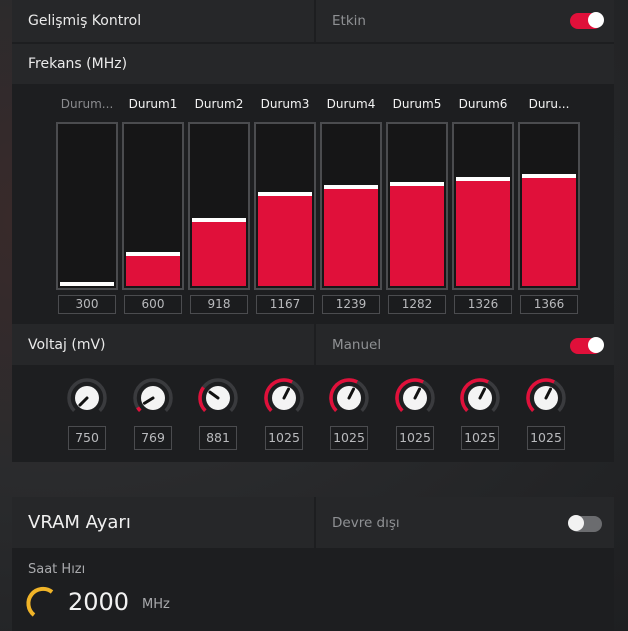 This screenshot has height=631, width=628. I want to click on voltage-label: Voltaj (mV), so click(67, 344).